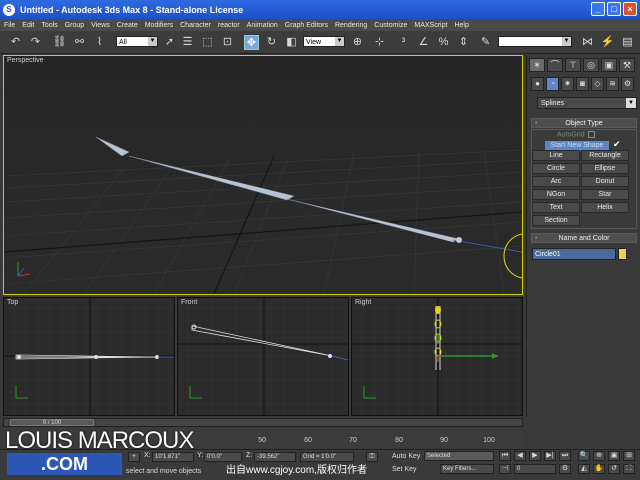  Describe the element at coordinates (565, 456) in the screenshot. I see `go-to-end-icon: ⏭` at that location.